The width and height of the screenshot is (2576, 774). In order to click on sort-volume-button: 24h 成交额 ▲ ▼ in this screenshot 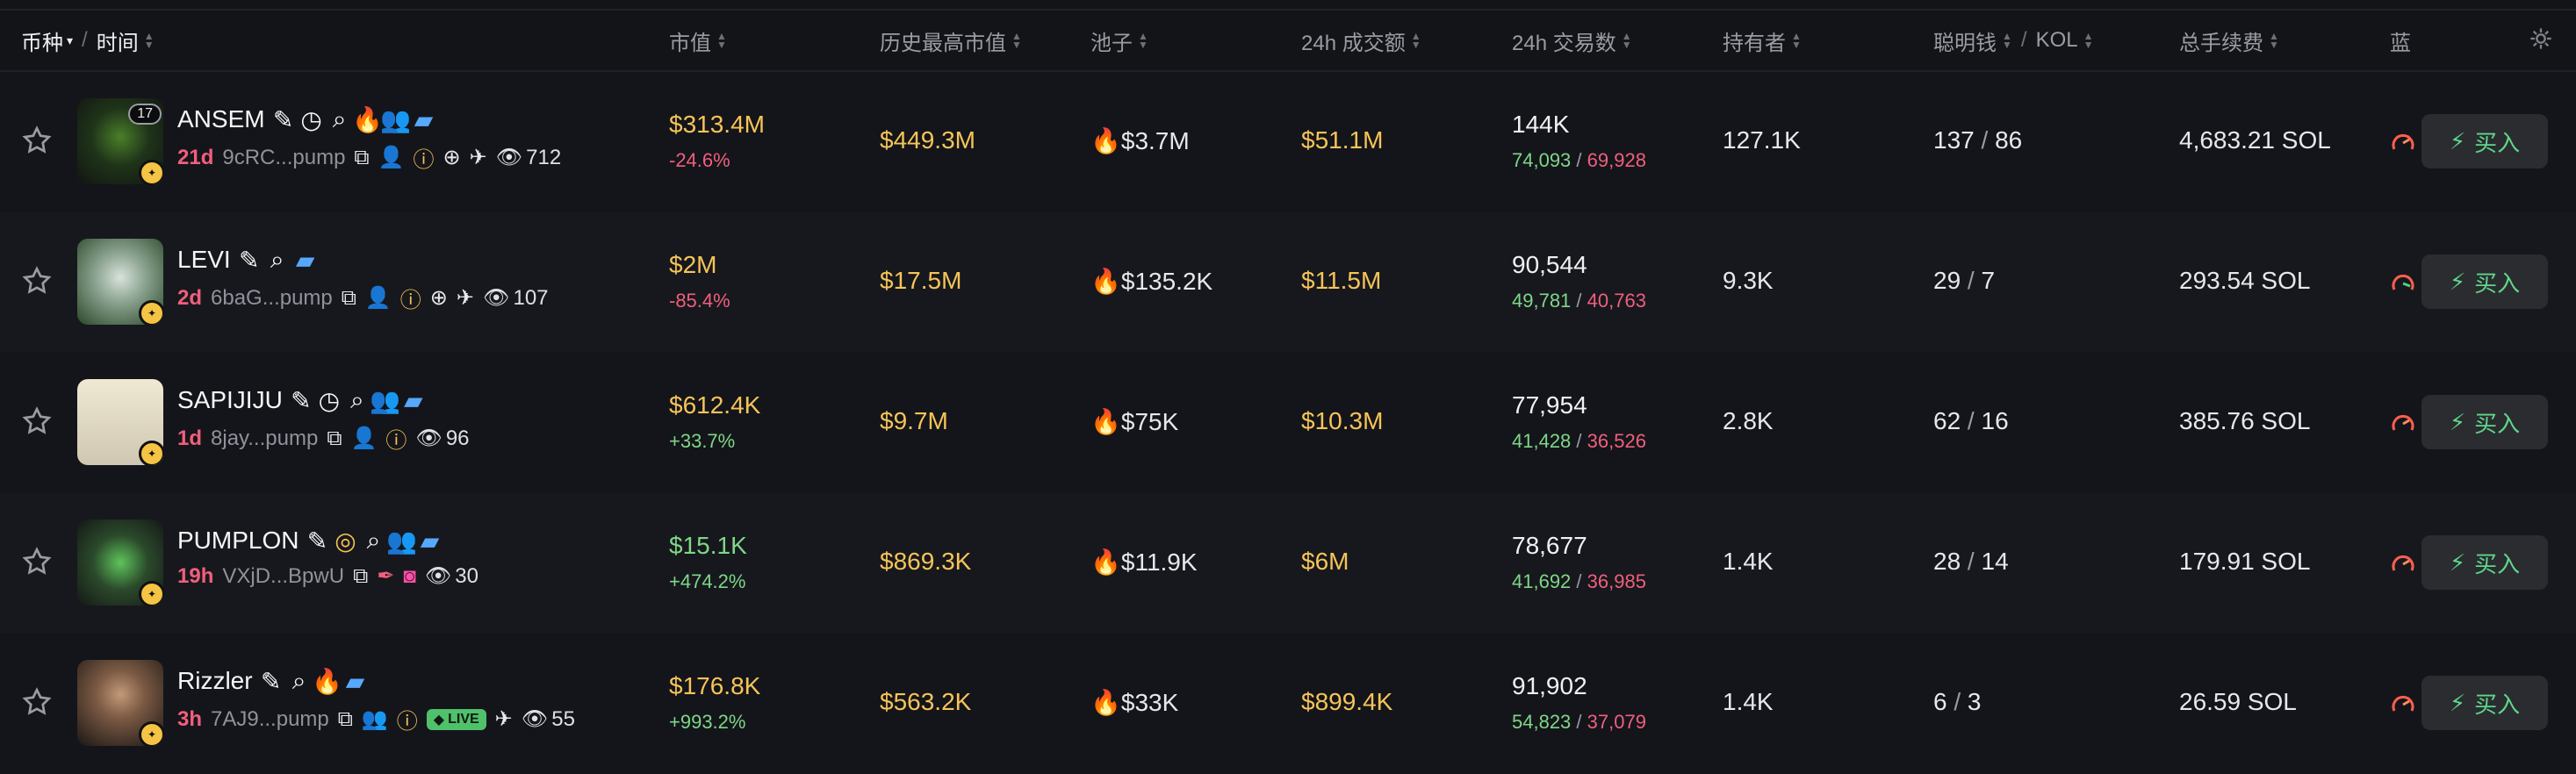, I will do `click(1361, 40)`.